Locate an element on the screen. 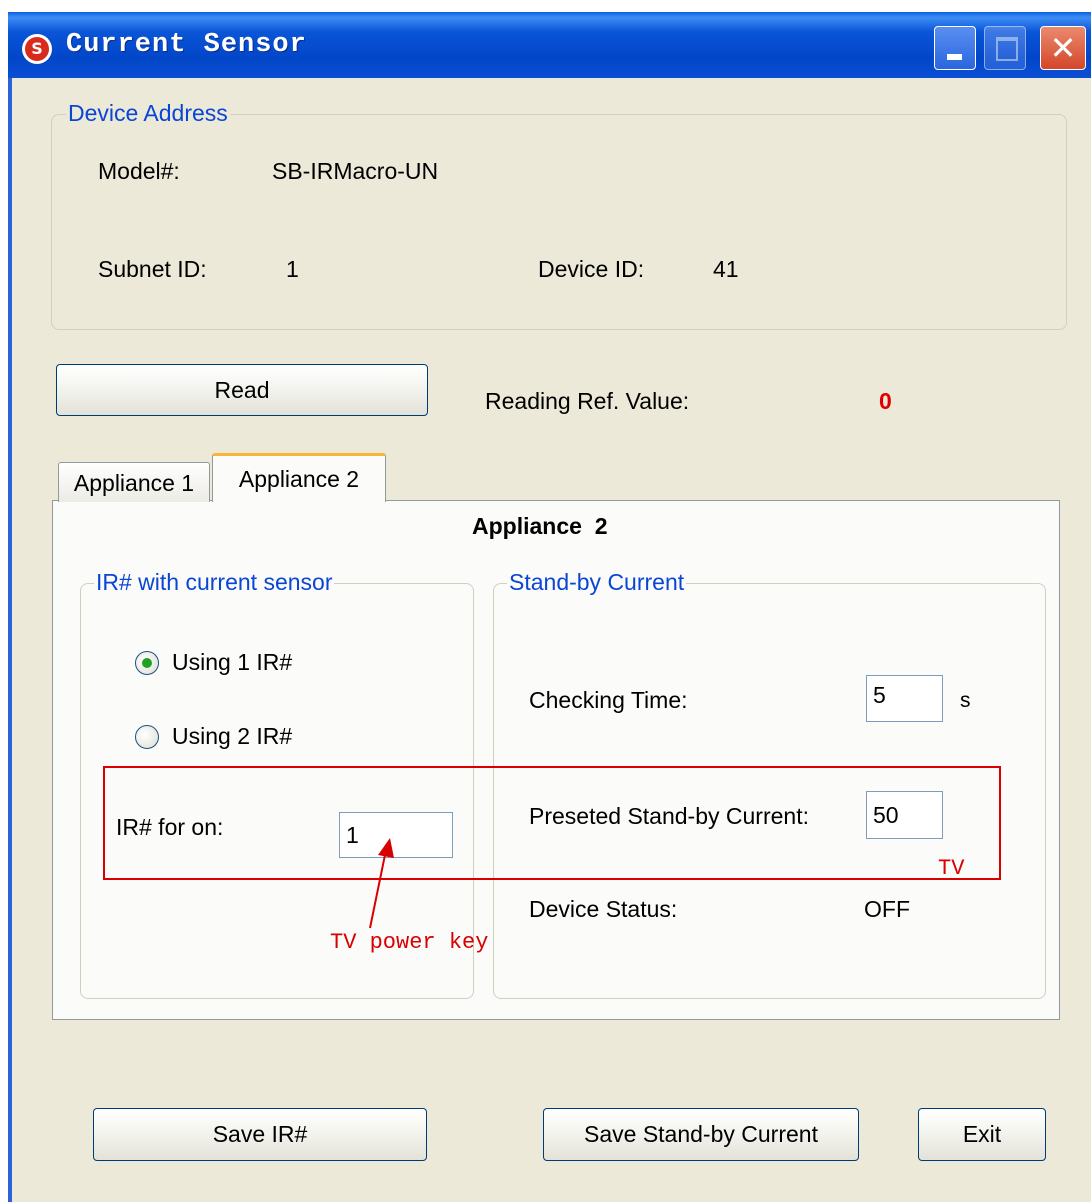  device-id-value: 41 is located at coordinates (726, 269).